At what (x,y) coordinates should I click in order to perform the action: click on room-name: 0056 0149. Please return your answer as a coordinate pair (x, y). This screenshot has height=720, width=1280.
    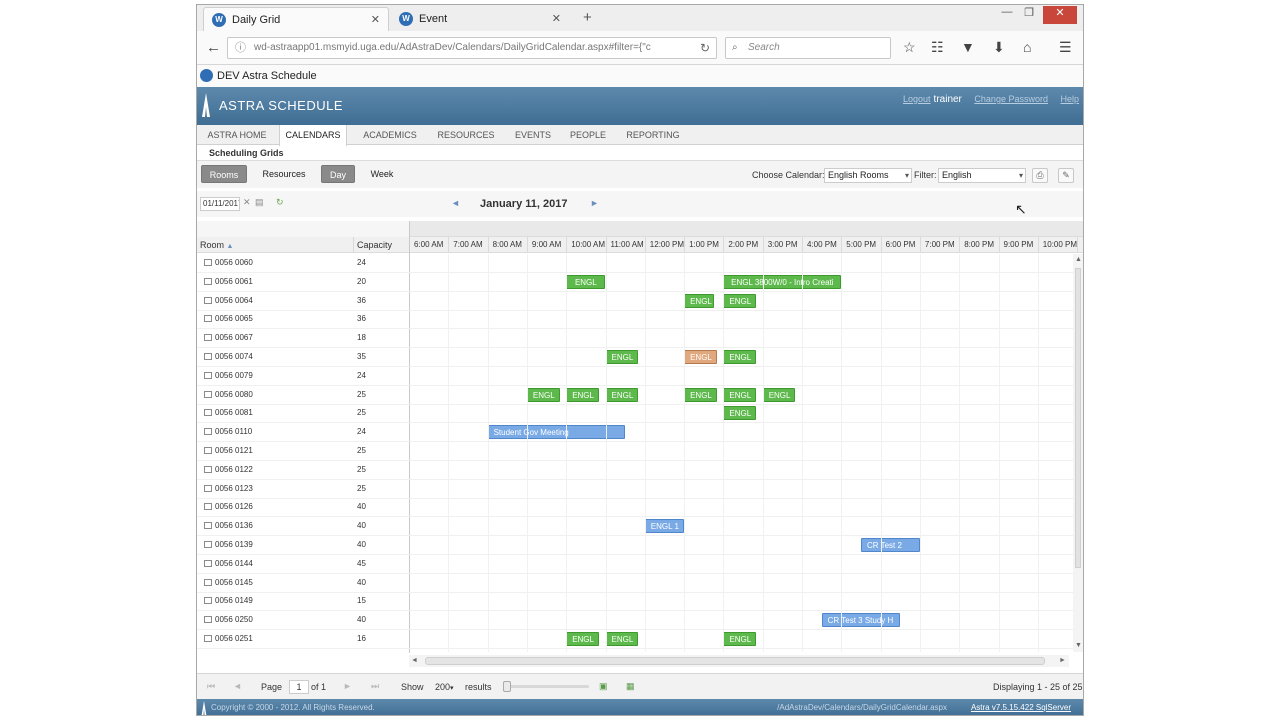
    Looking at the image, I should click on (234, 600).